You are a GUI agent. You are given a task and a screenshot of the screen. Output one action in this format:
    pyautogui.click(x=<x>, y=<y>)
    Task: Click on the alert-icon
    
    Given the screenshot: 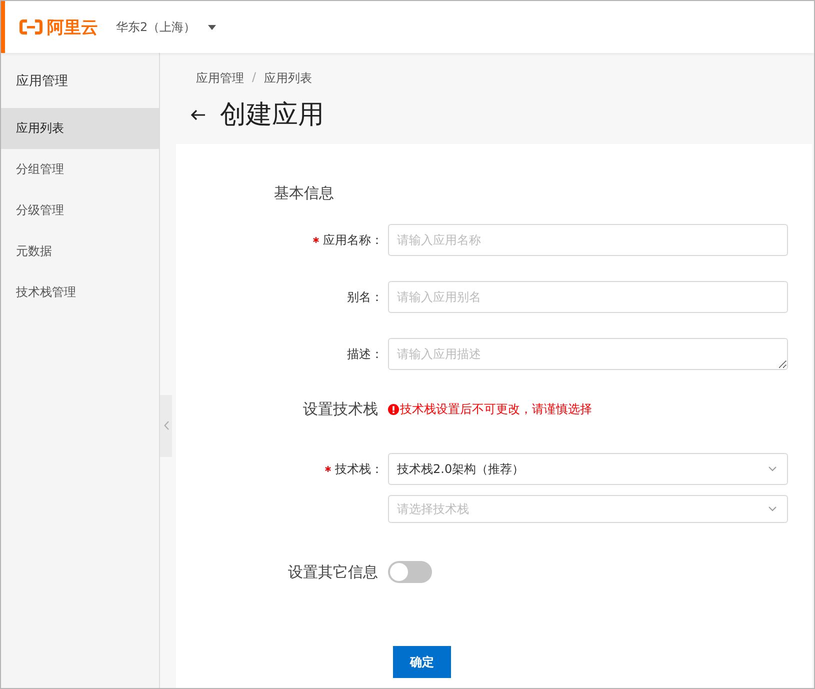 What is the action you would take?
    pyautogui.click(x=393, y=409)
    